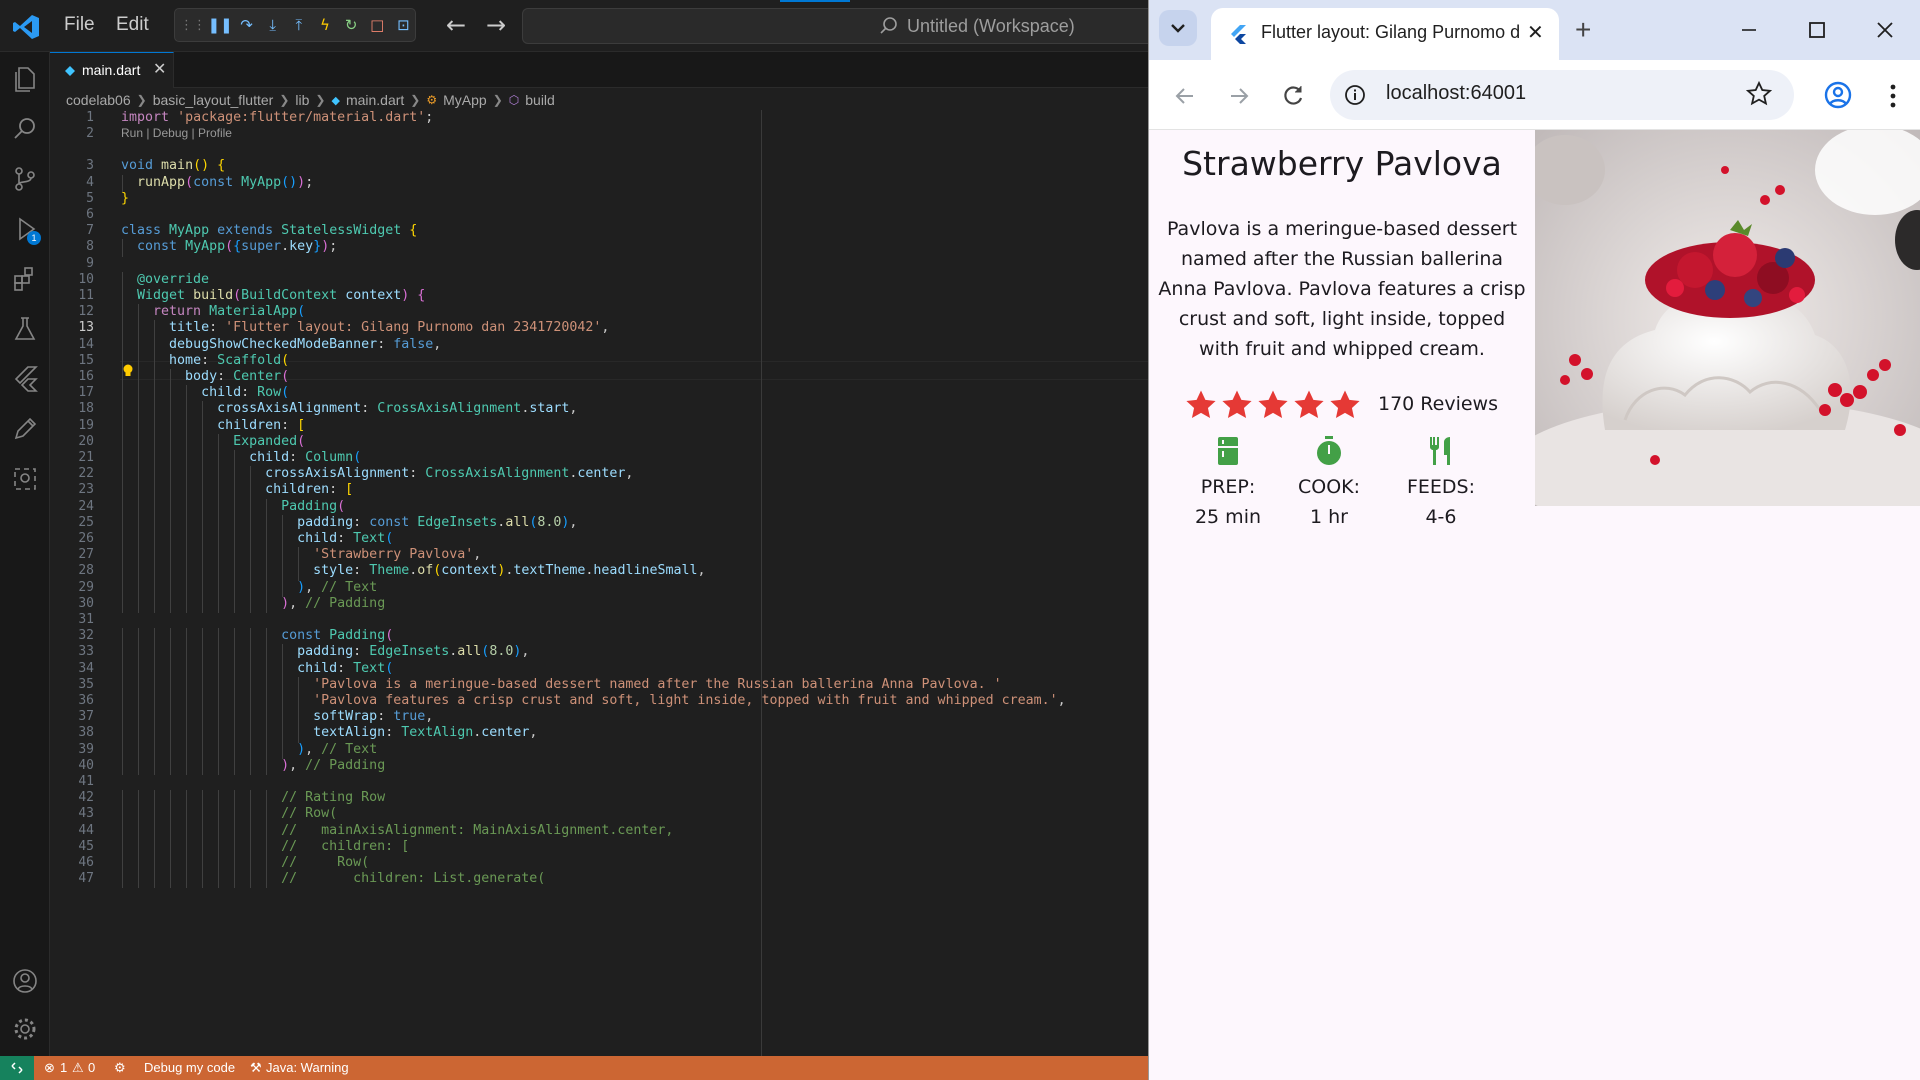 This screenshot has width=1920, height=1080. I want to click on code-line: return MaterialApp(, so click(213, 311).